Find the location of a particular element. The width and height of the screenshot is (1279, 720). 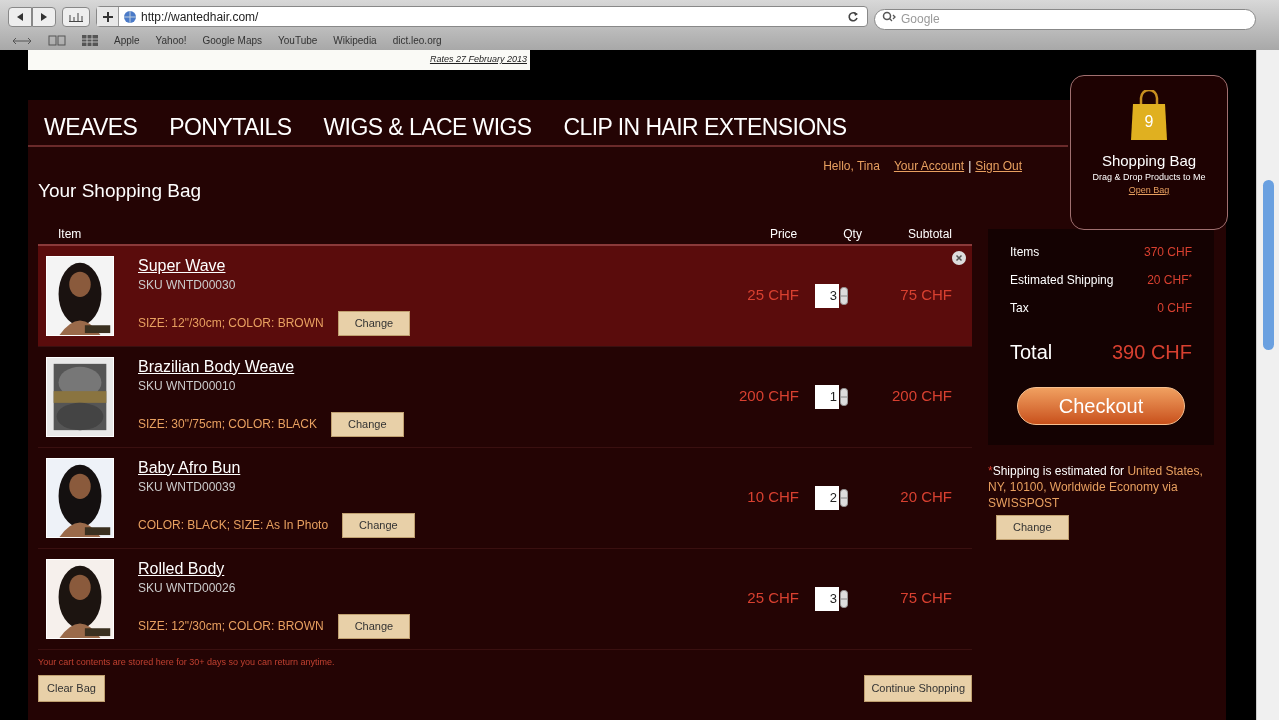

product-link: Rolled Body is located at coordinates (274, 568).